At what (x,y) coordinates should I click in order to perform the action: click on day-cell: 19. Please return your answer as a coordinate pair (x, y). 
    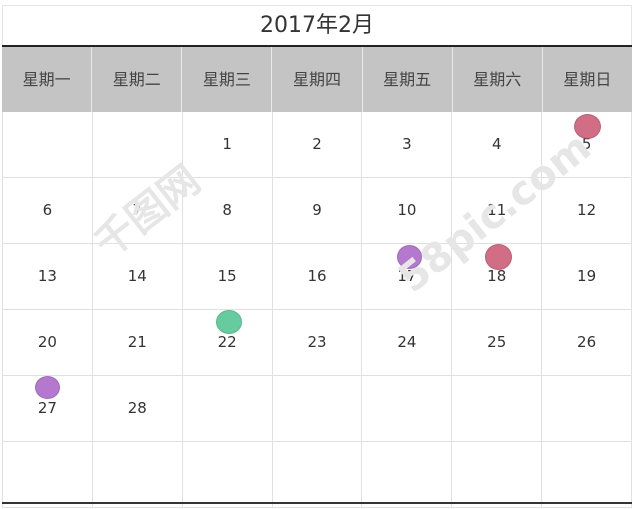
    Looking at the image, I should click on (587, 276).